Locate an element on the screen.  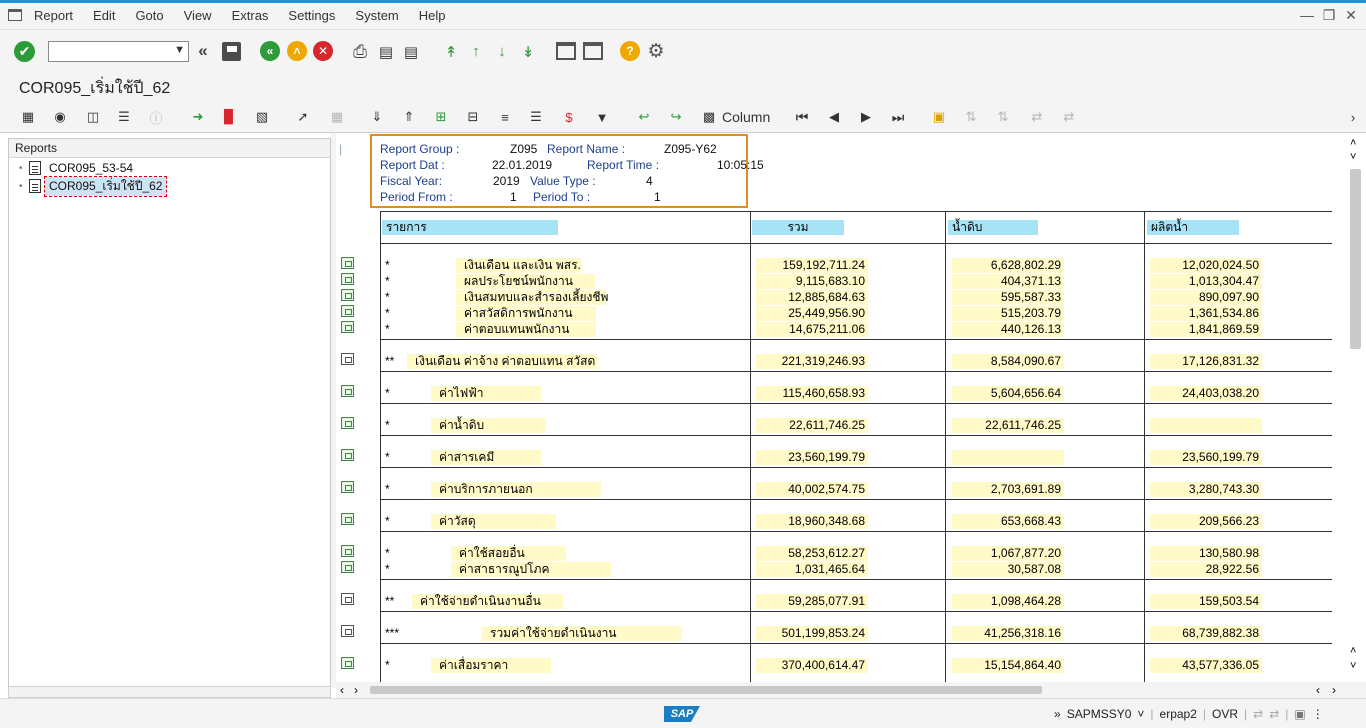
minimize-icon: — is located at coordinates (1307, 15).